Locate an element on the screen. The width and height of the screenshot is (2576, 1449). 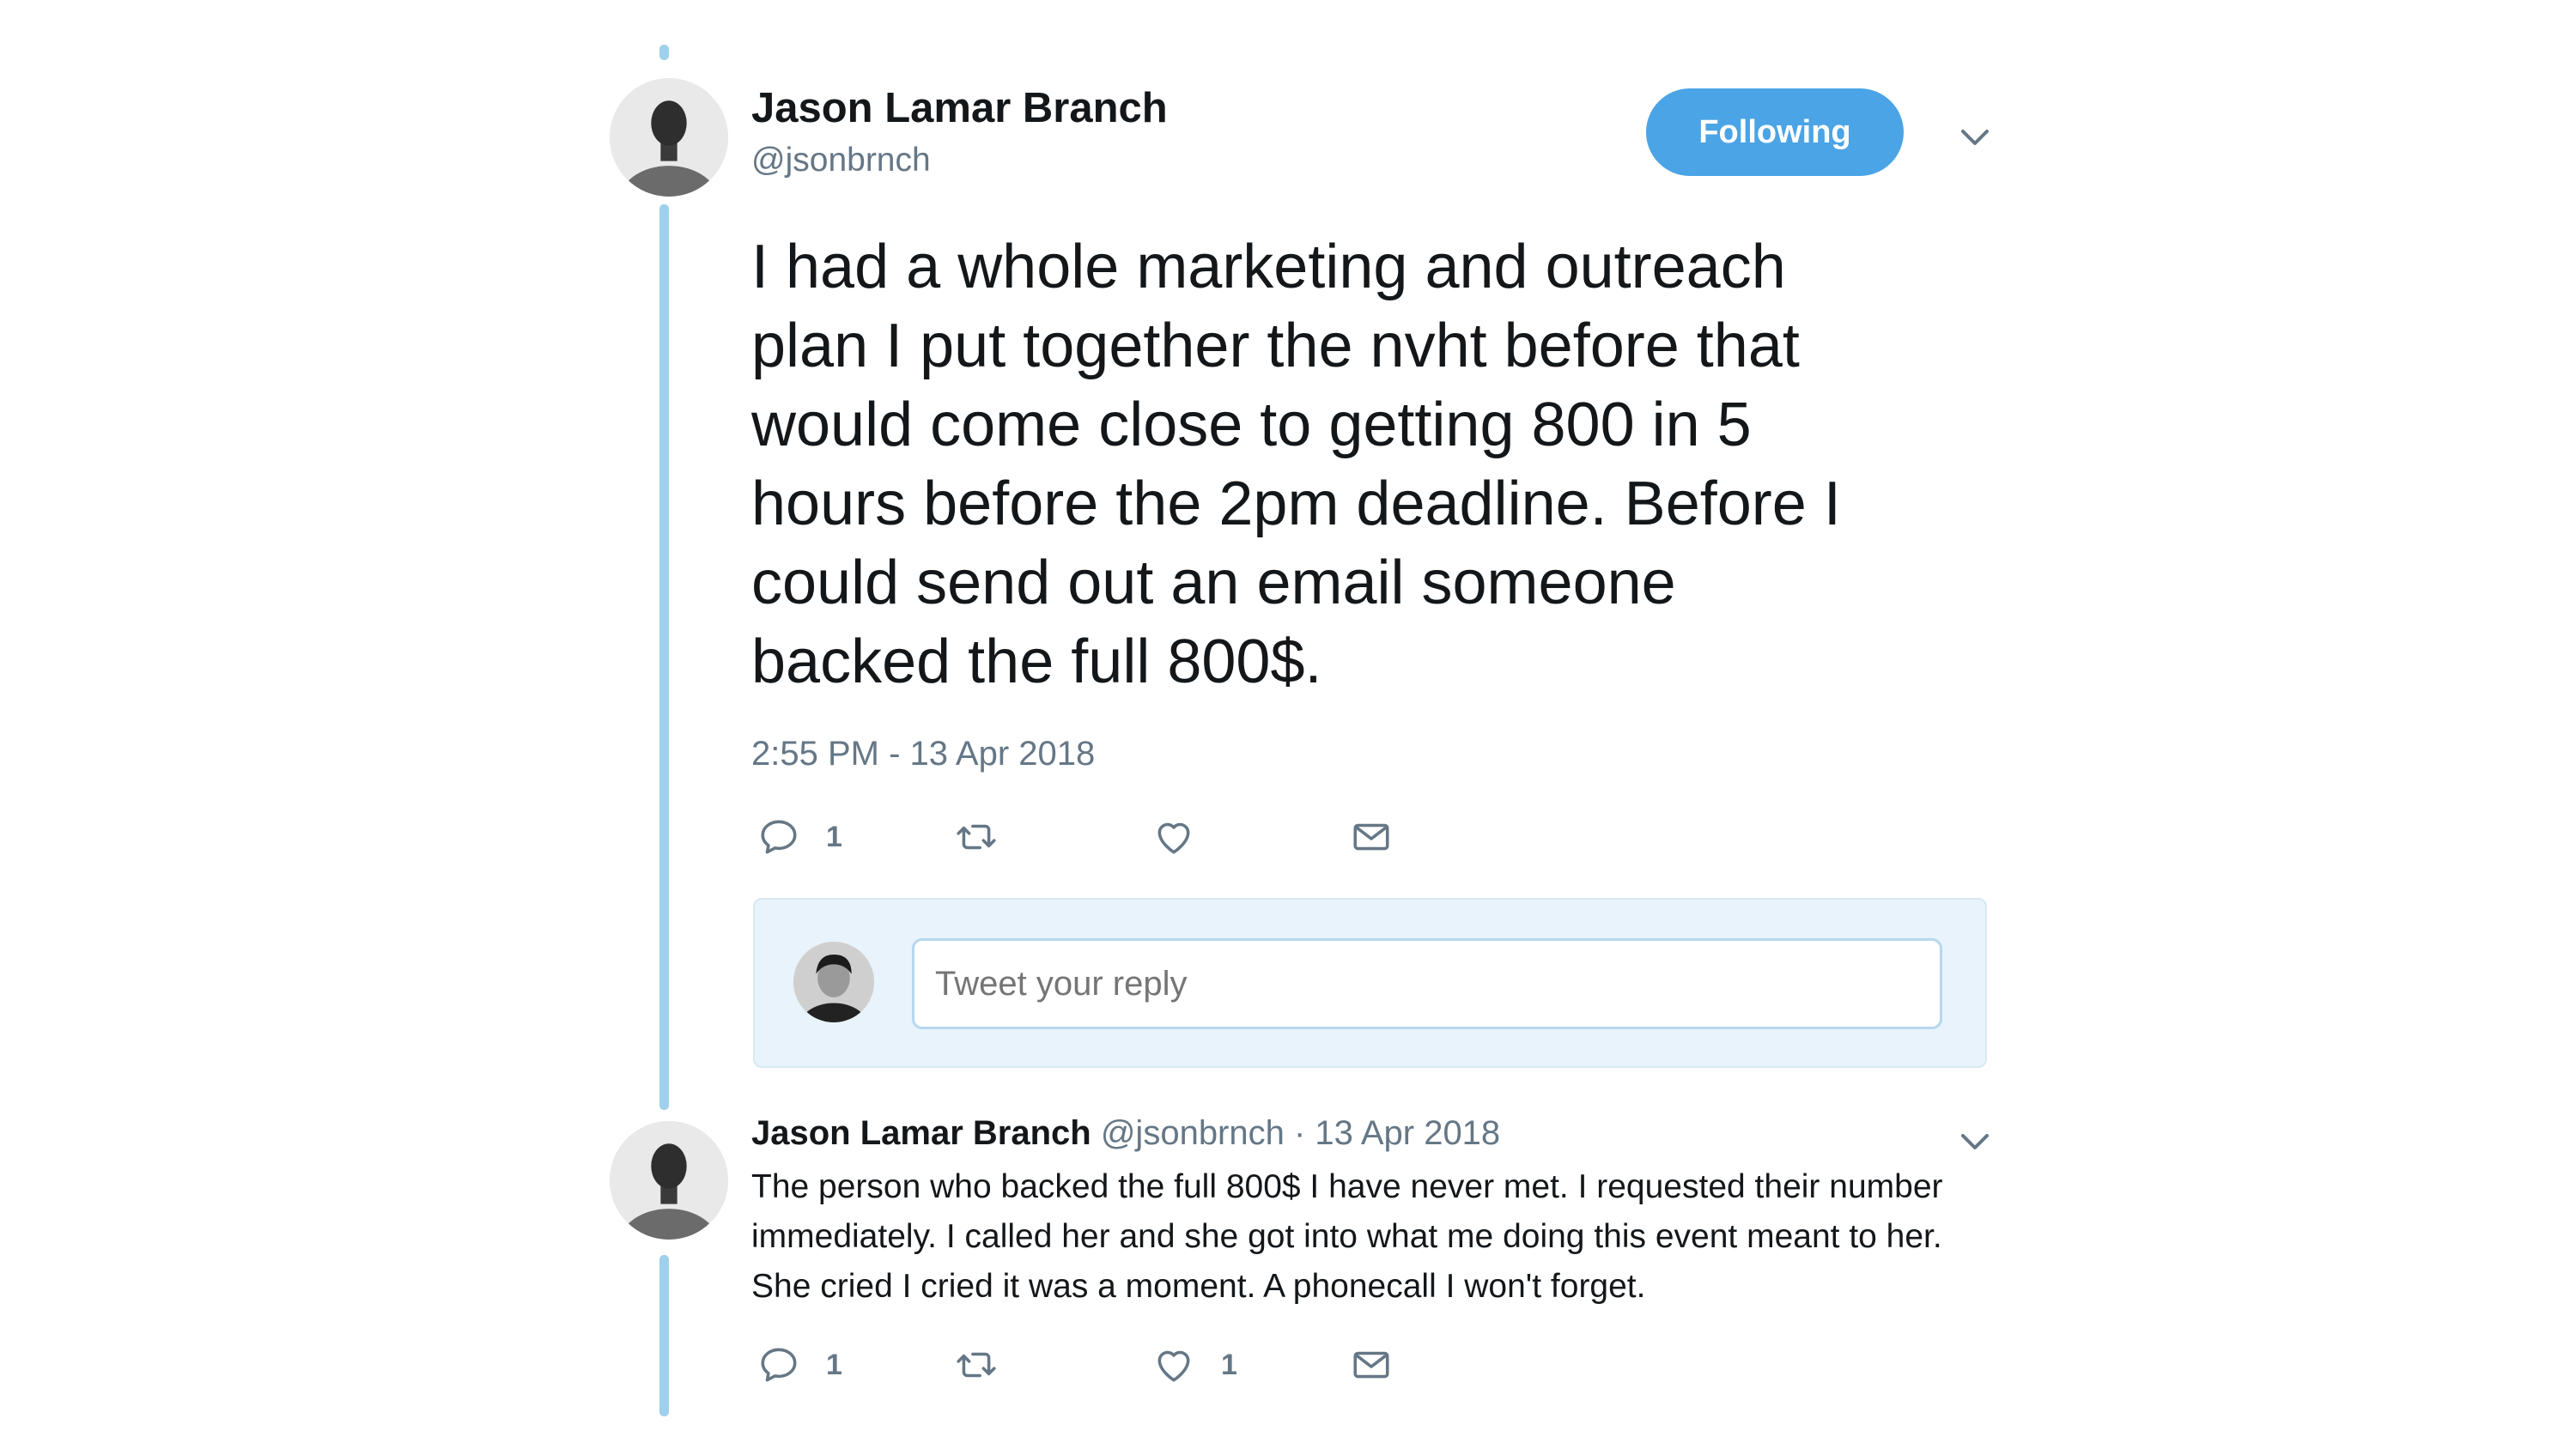
author-avatar is located at coordinates (669, 137).